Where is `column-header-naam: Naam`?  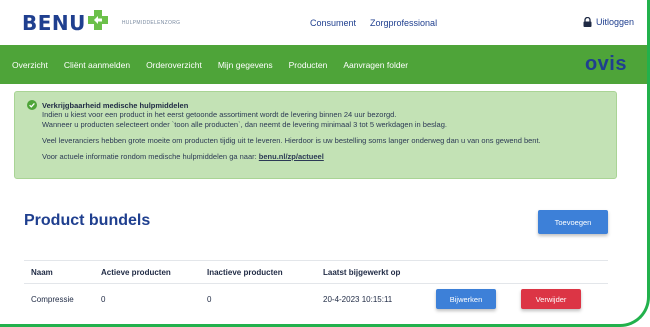
column-header-naam: Naam is located at coordinates (42, 272).